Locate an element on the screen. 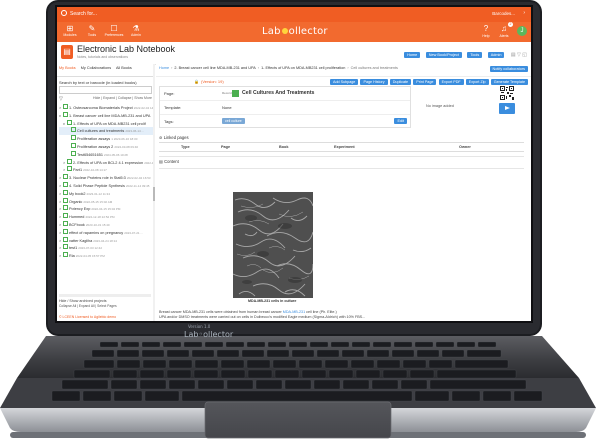  tab-my-books: My Books is located at coordinates (67, 68).